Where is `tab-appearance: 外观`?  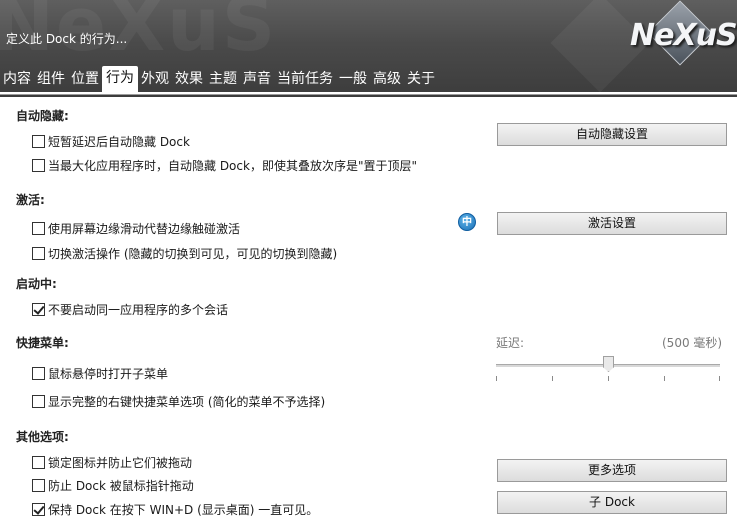
tab-appearance: 外观 is located at coordinates (155, 80).